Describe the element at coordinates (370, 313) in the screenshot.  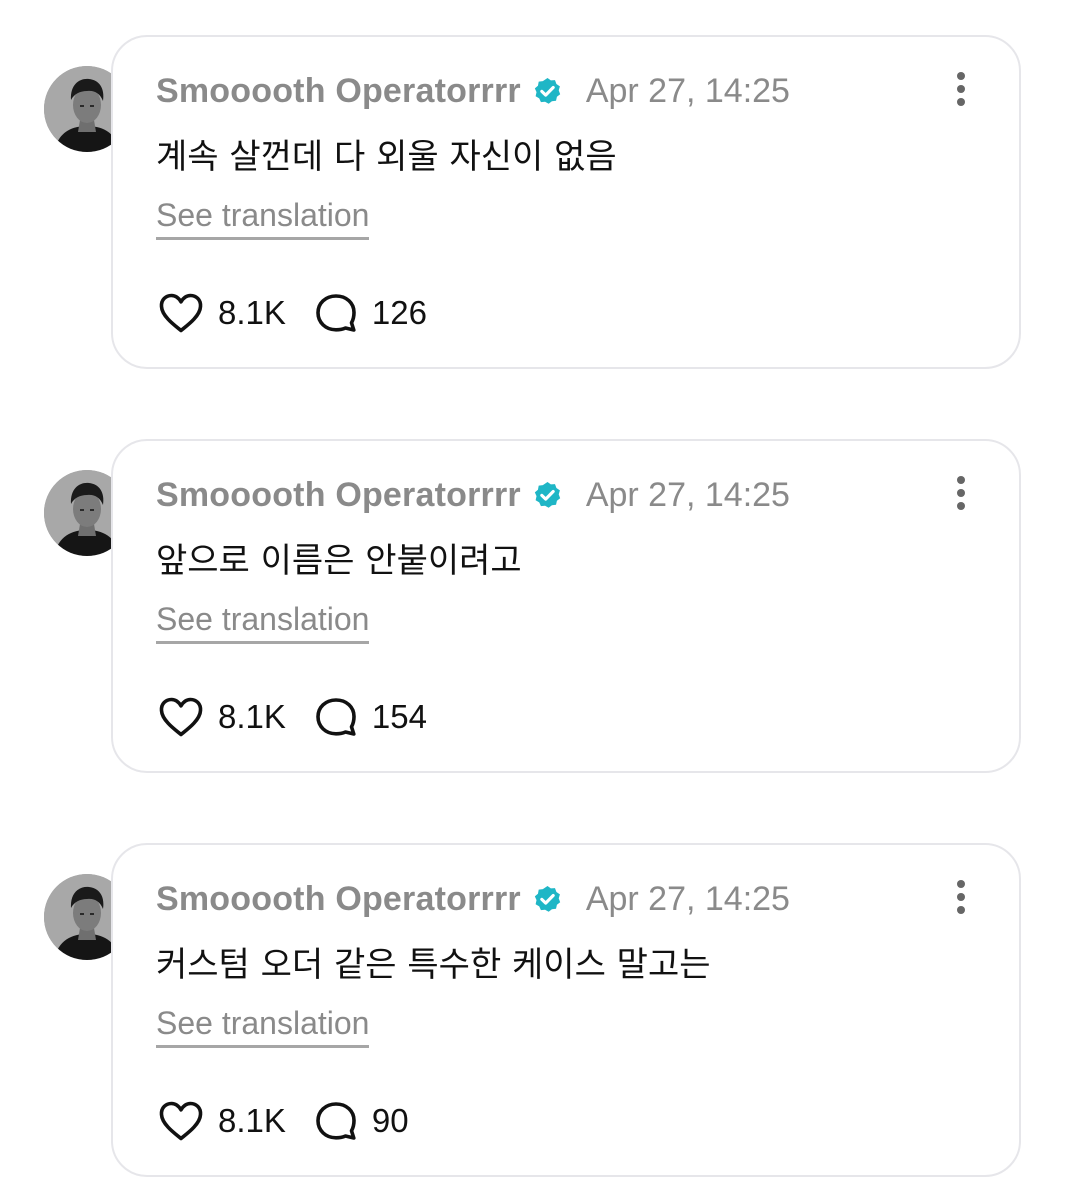
I see `reply-button: 126` at that location.